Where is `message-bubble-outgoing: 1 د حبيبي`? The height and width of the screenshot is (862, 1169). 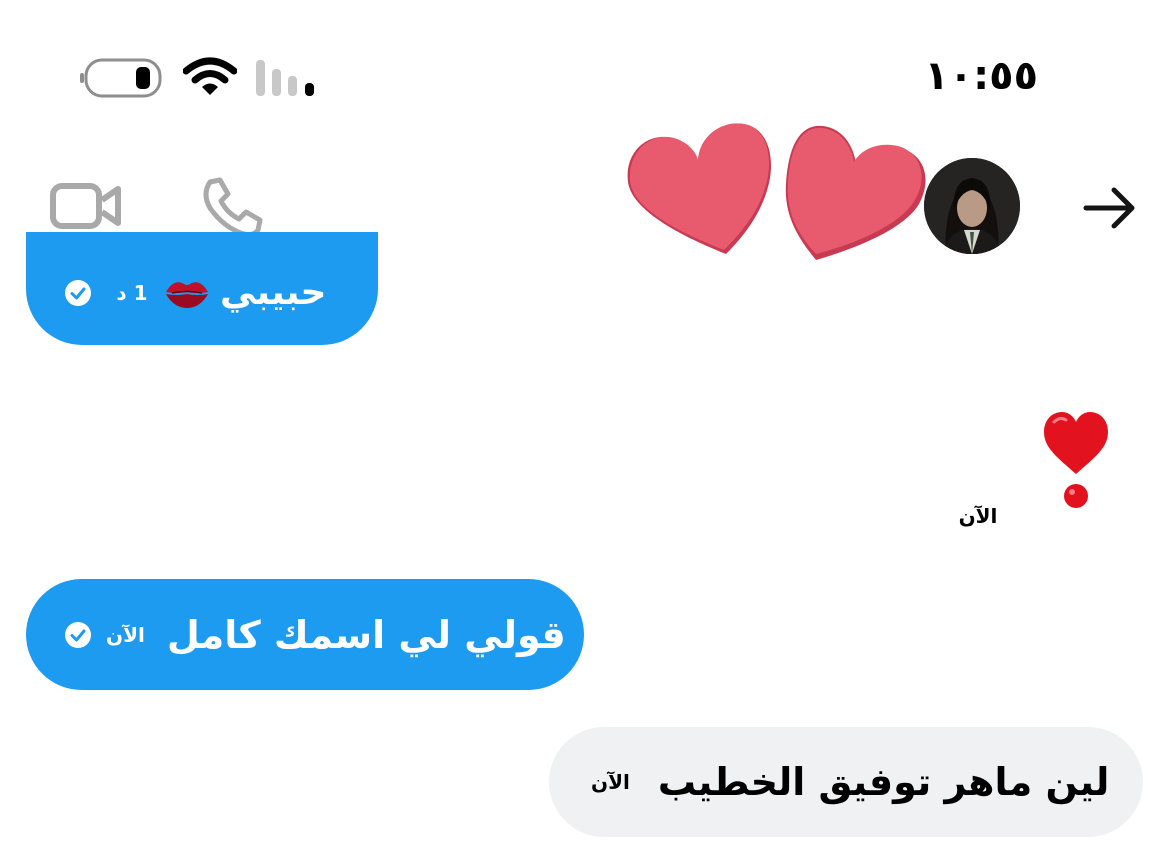
message-bubble-outgoing: 1 د حبيبي is located at coordinates (202, 288).